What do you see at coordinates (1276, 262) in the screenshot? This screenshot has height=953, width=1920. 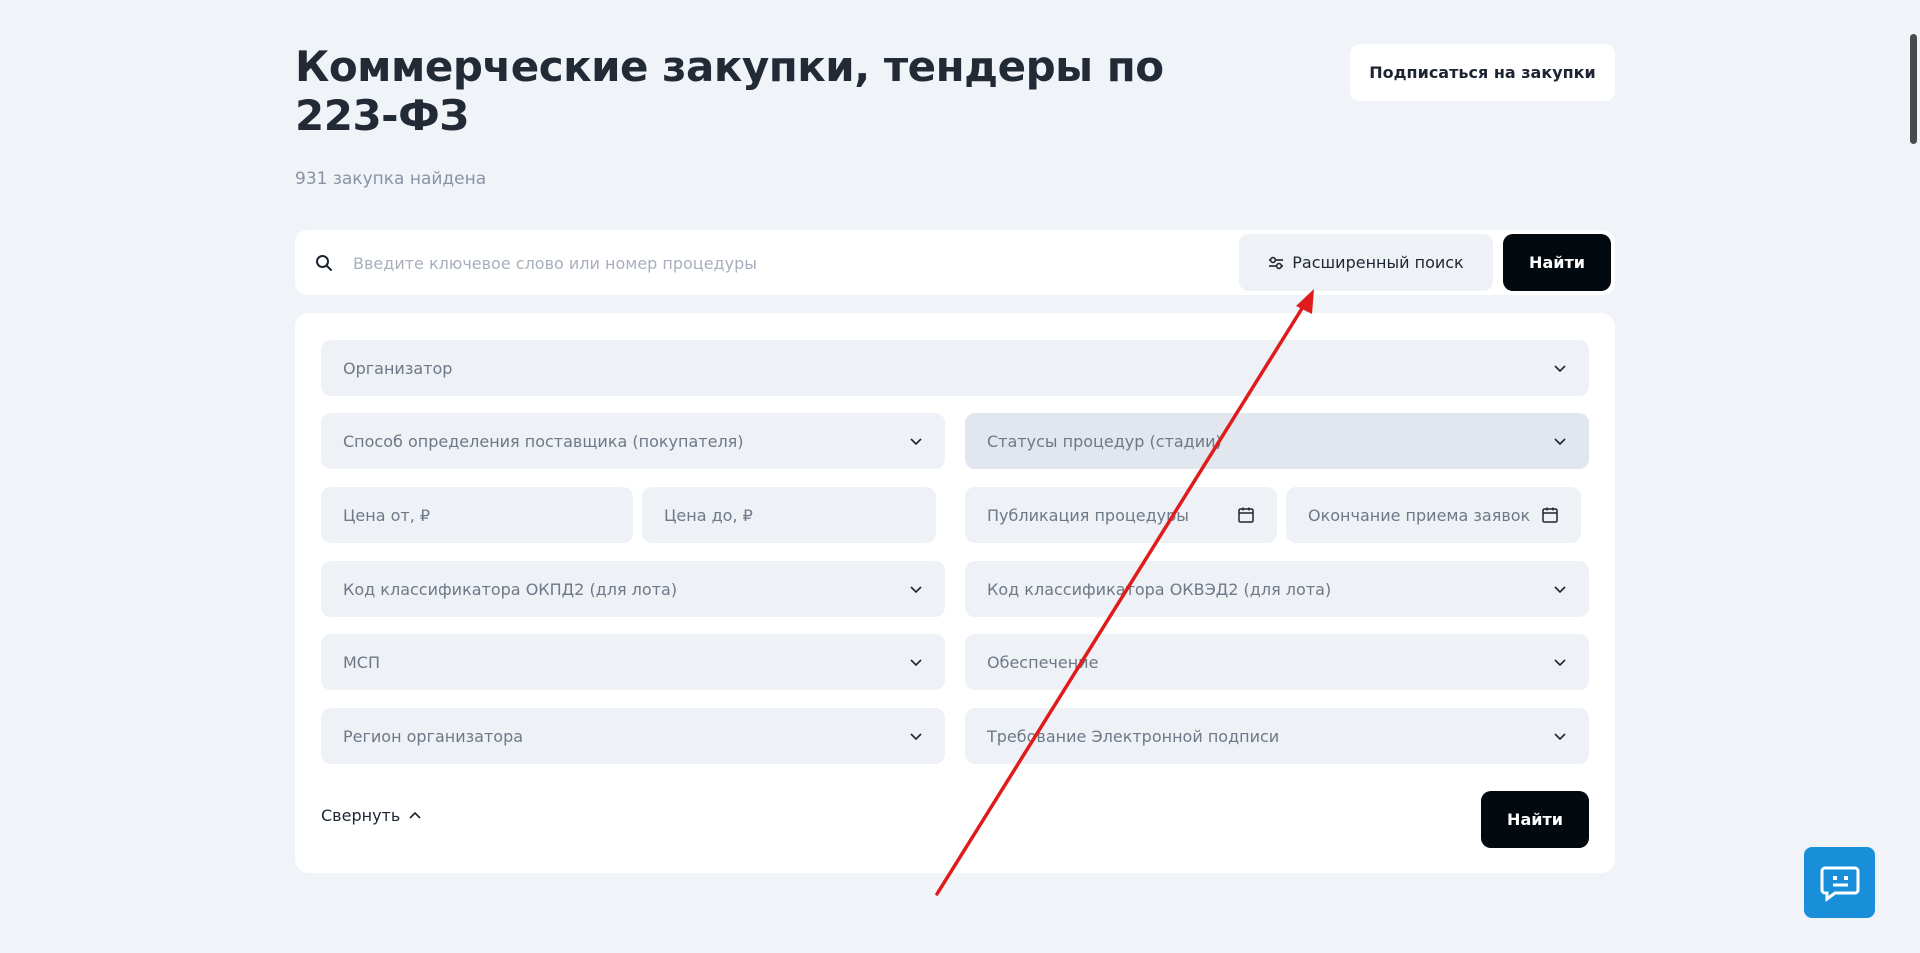 I see `filter-sliders-icon` at bounding box center [1276, 262].